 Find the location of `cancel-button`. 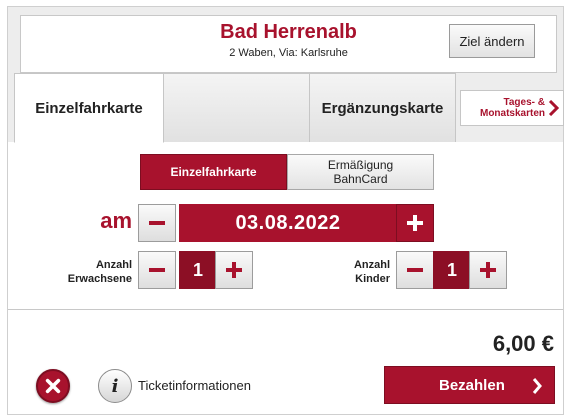

cancel-button is located at coordinates (53, 386).